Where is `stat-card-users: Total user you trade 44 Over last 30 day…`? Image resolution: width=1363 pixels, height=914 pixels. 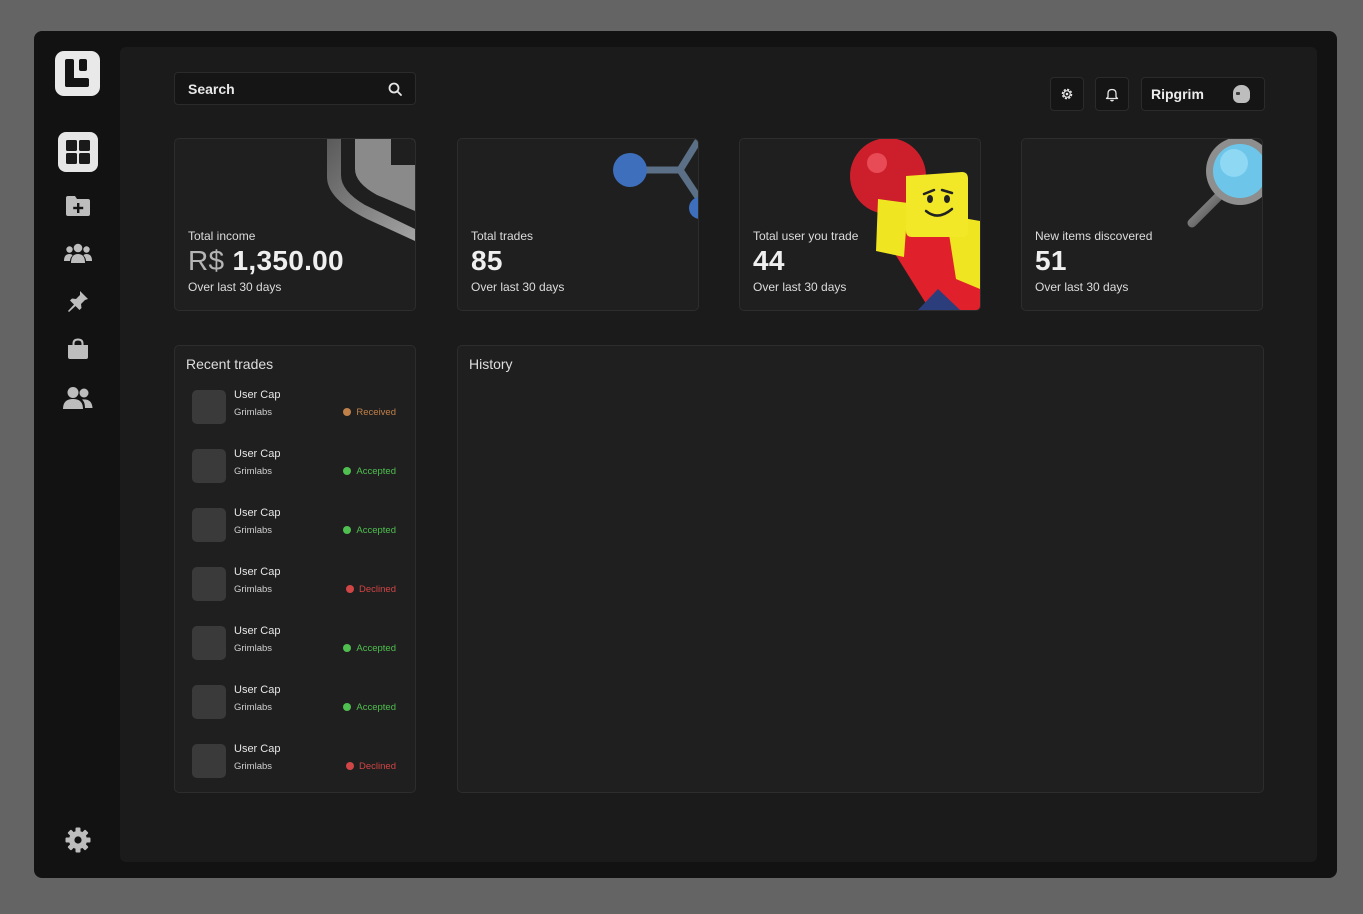 stat-card-users: Total user you trade 44 Over last 30 day… is located at coordinates (860, 224).